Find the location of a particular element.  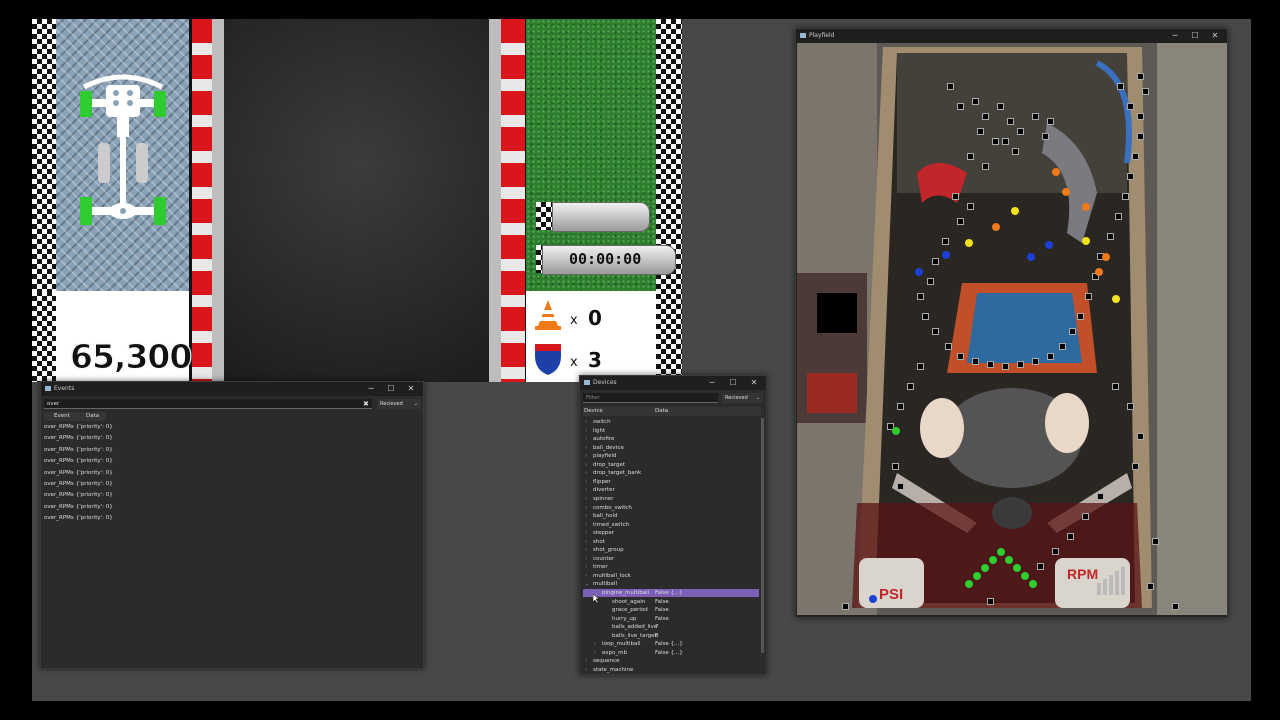

device-tree-row: › sequence is located at coordinates (671, 661).